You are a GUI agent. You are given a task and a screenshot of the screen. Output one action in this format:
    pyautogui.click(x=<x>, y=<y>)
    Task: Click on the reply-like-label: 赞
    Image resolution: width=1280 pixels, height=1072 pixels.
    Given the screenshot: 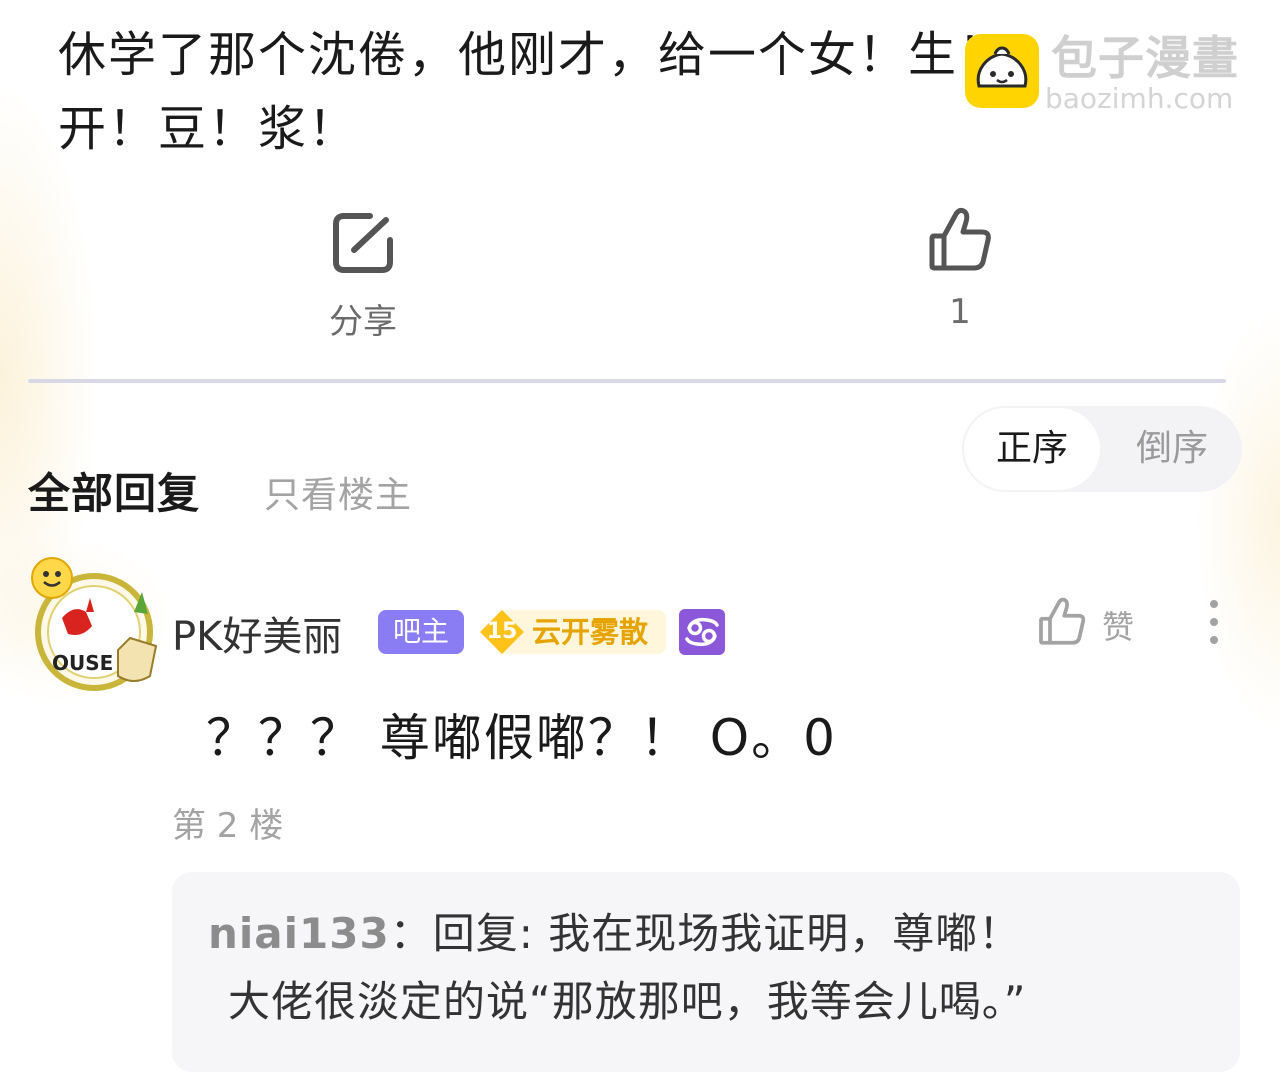 What is the action you would take?
    pyautogui.click(x=1118, y=627)
    